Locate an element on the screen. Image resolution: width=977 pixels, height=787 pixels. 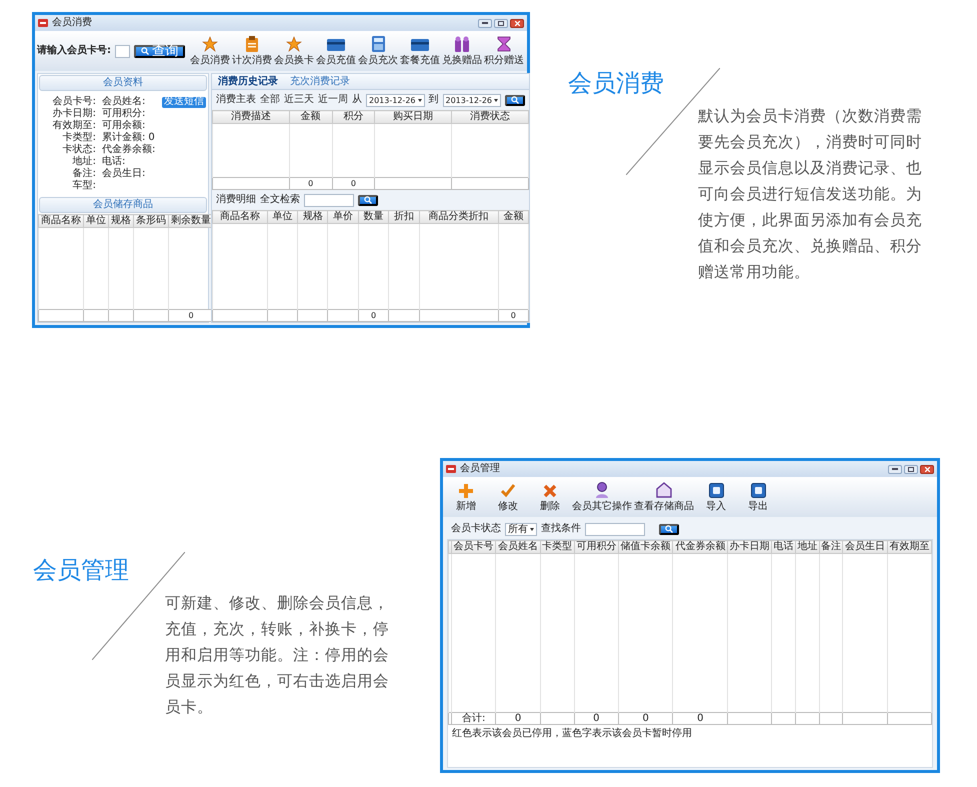
column-header: 折扣 is located at coordinates (404, 217).